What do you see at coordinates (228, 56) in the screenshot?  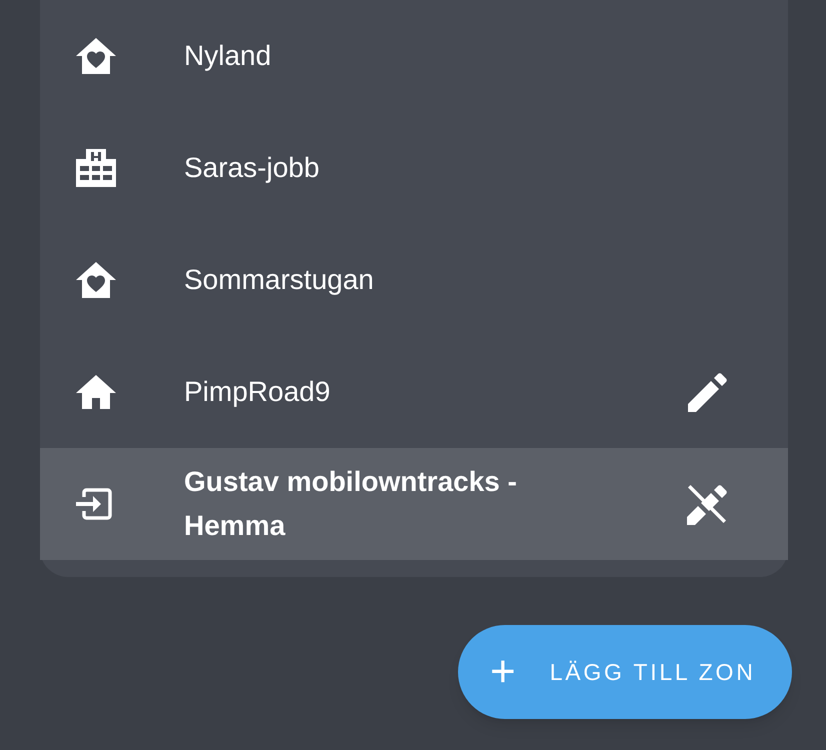 I see `zone-name: Nyland` at bounding box center [228, 56].